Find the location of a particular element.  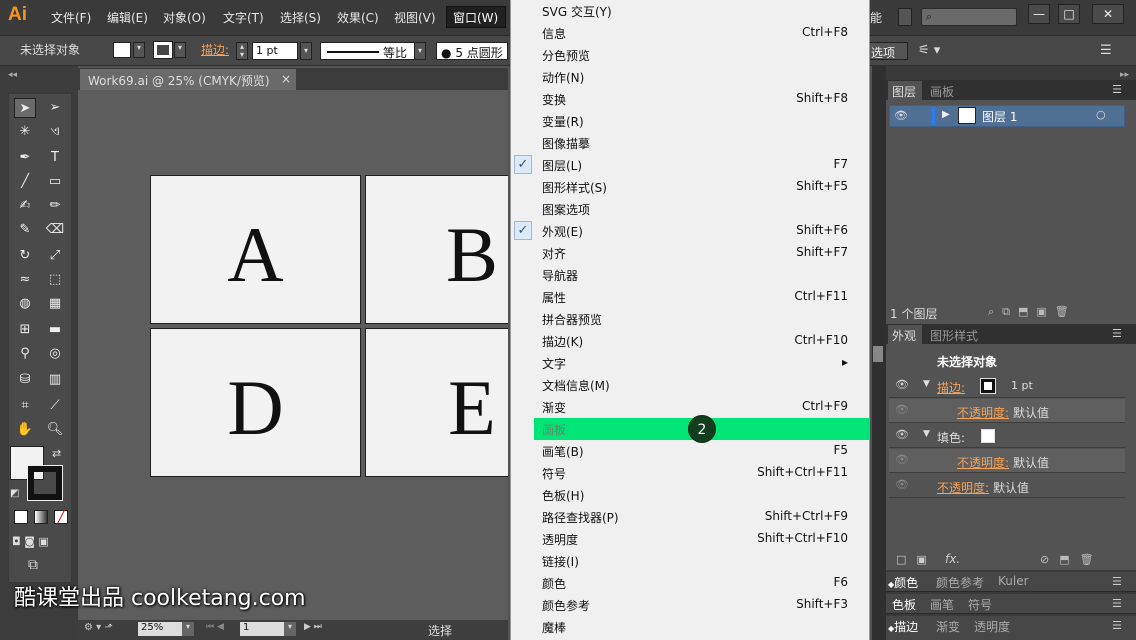

blob-brush-tool-icon: ✎ is located at coordinates (25, 230).